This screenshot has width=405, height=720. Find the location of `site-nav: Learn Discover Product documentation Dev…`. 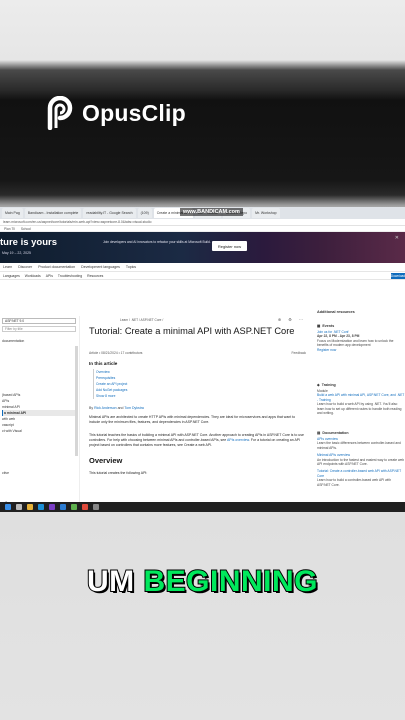

site-nav: Learn Discover Product documentation Dev… is located at coordinates (202, 267).